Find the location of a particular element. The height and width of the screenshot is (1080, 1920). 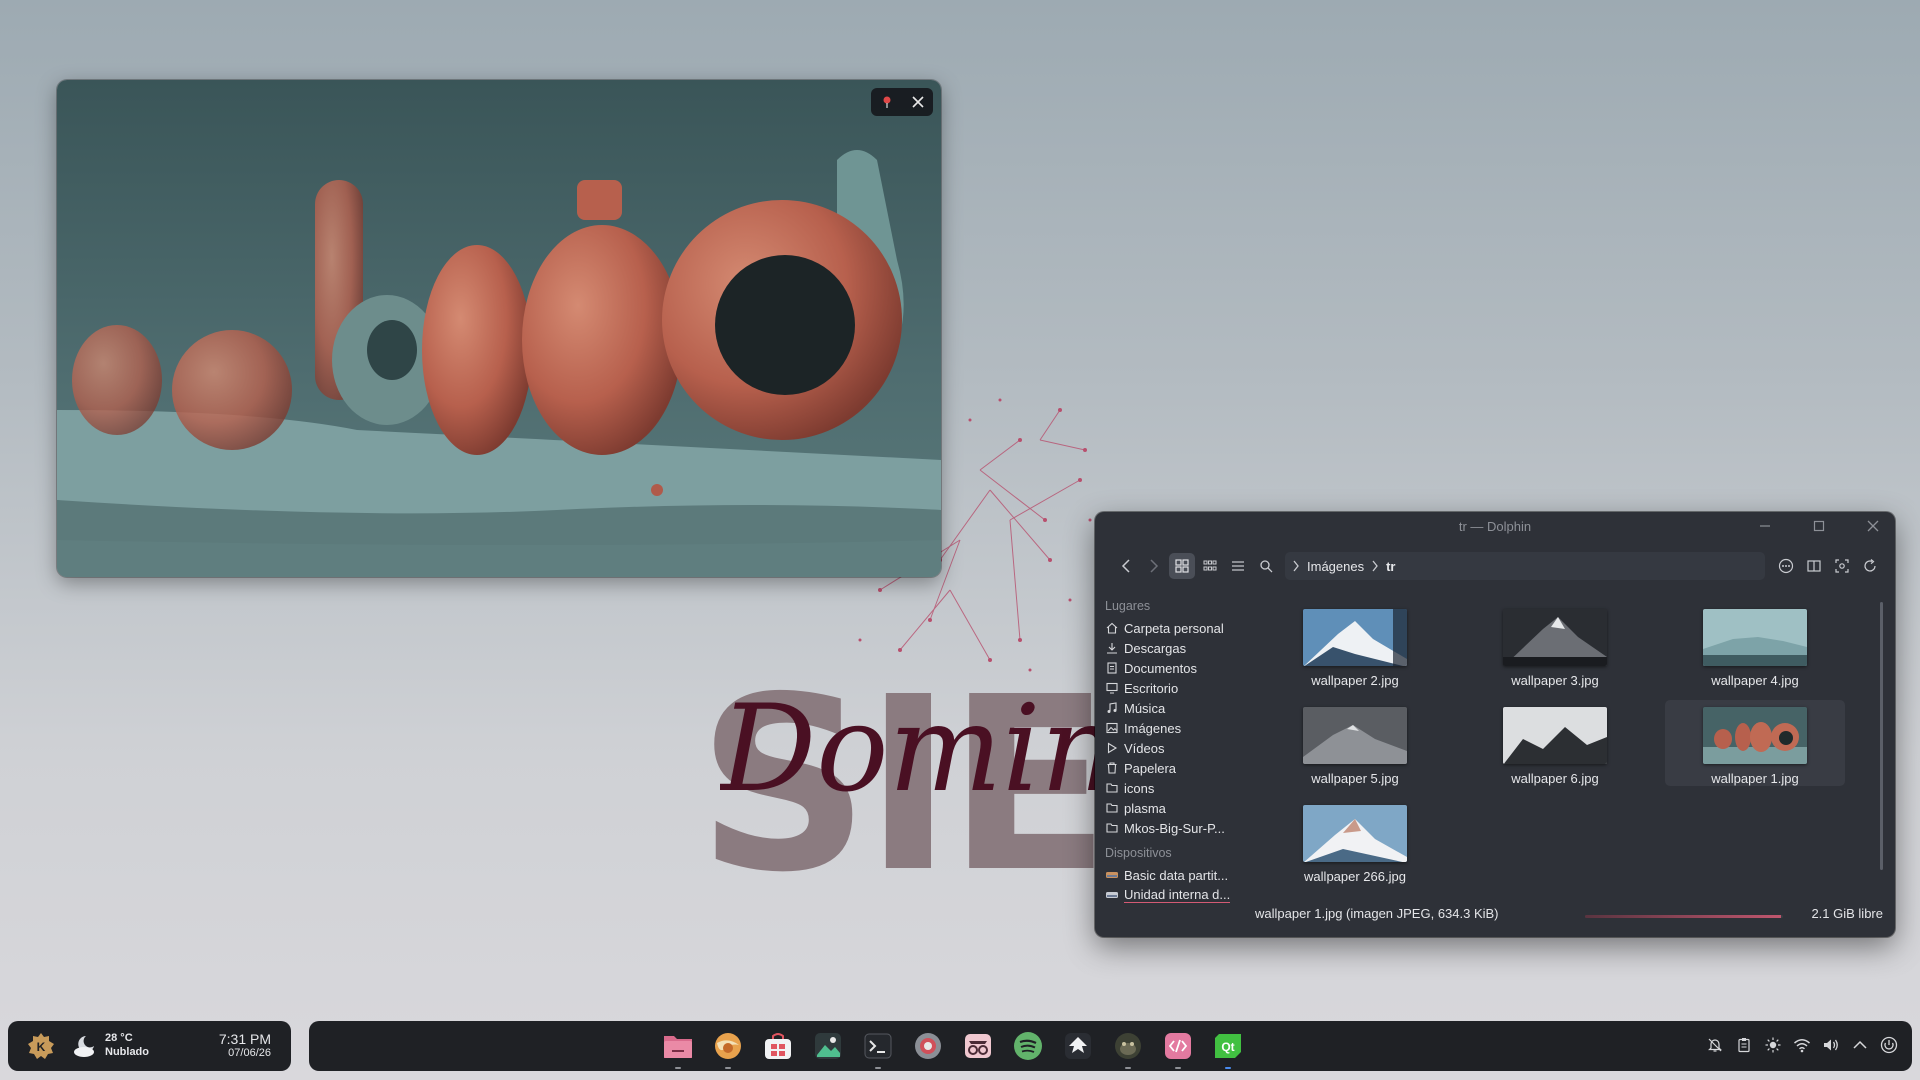

sidebar-item-plasma: plasma is located at coordinates (1175, 808).